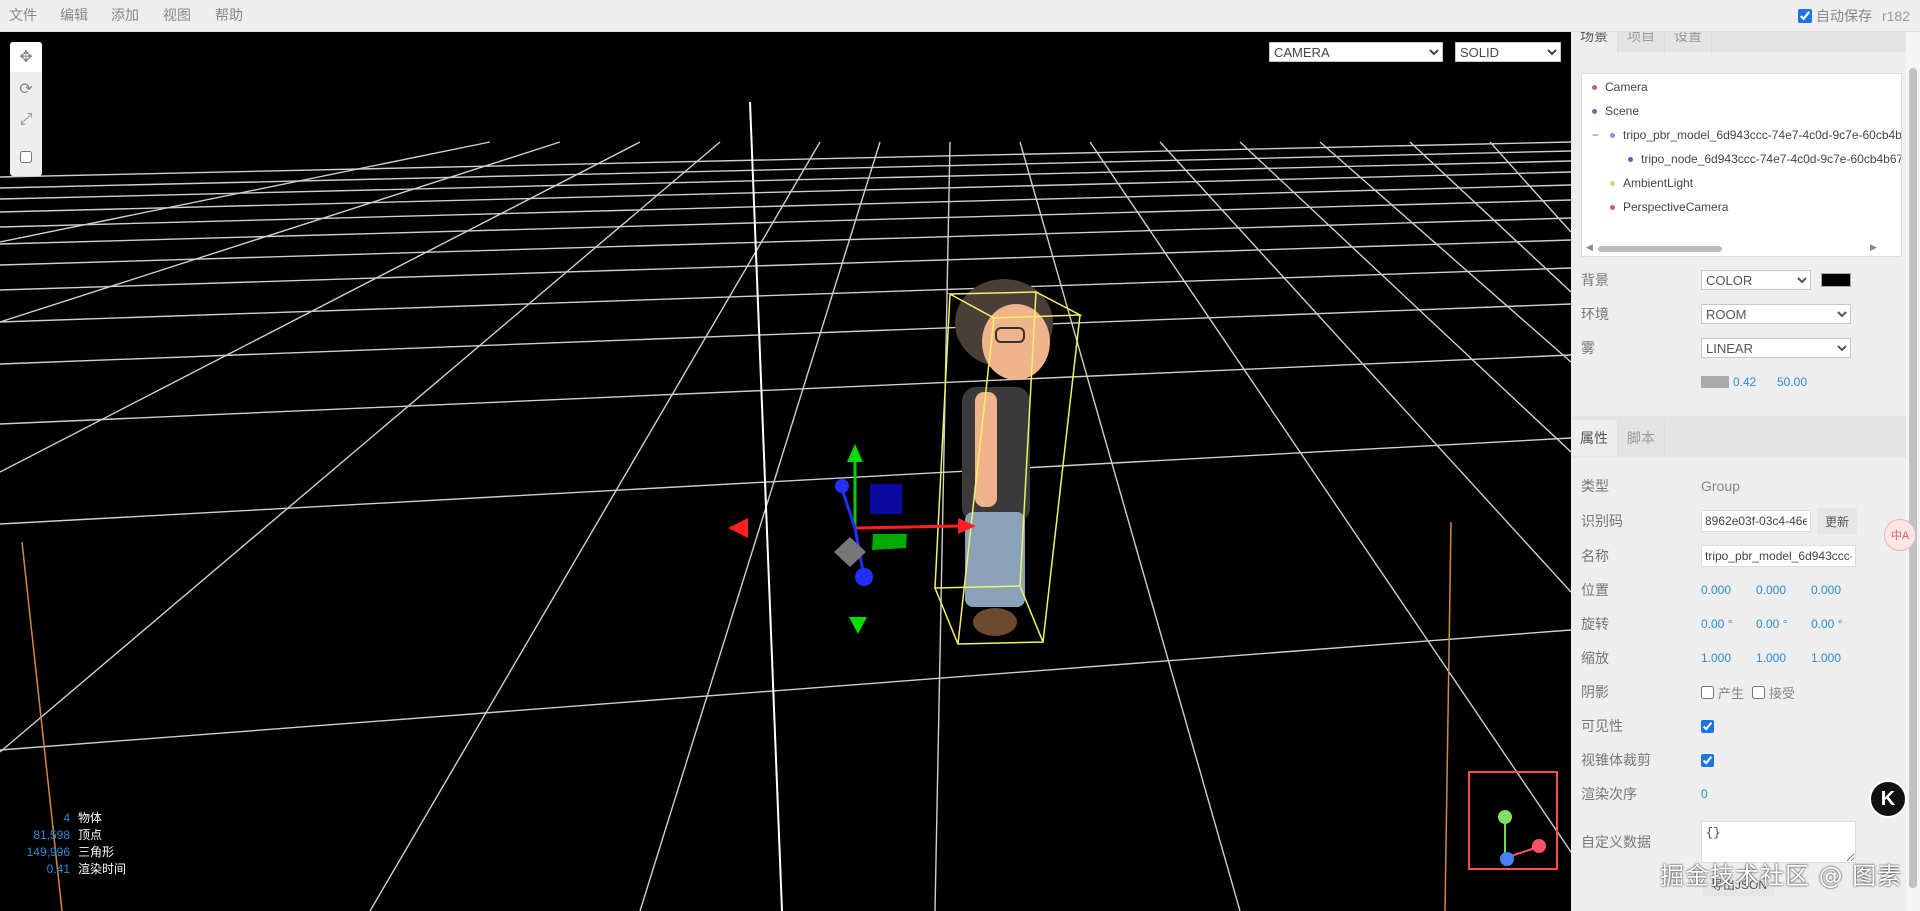  What do you see at coordinates (1778, 556) in the screenshot?
I see `name-input` at bounding box center [1778, 556].